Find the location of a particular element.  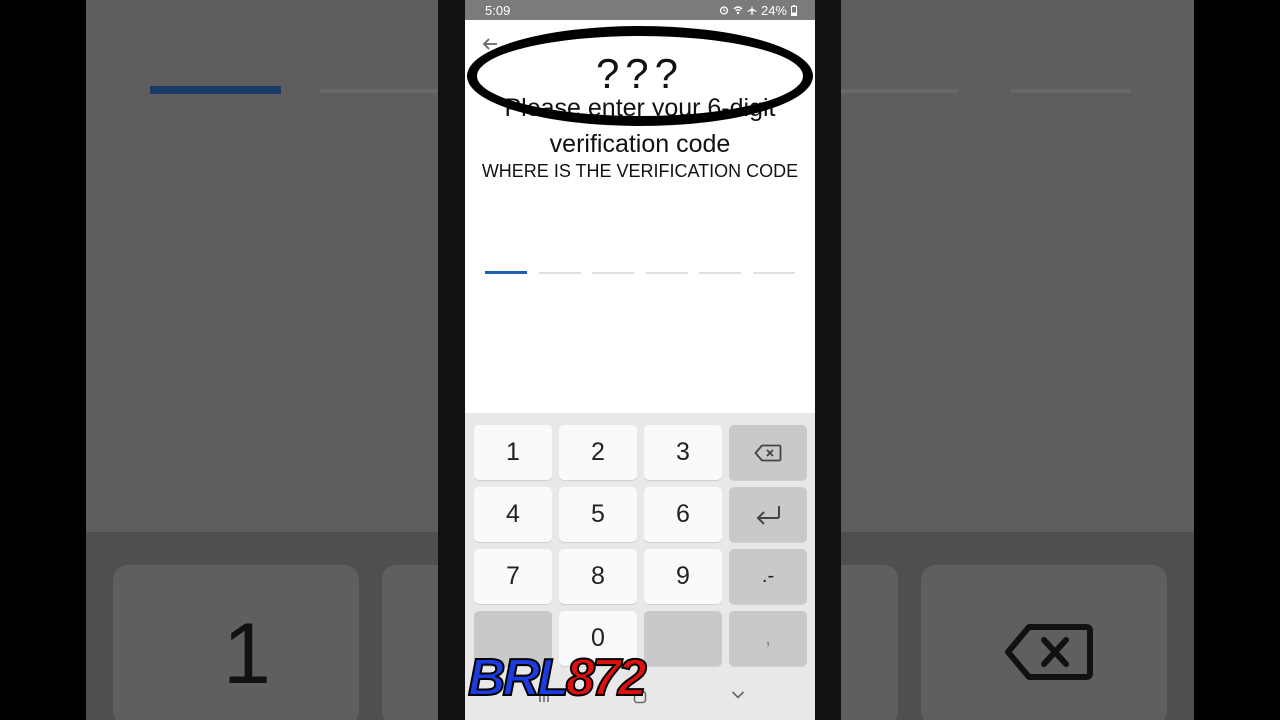

backspace-key is located at coordinates (768, 452).